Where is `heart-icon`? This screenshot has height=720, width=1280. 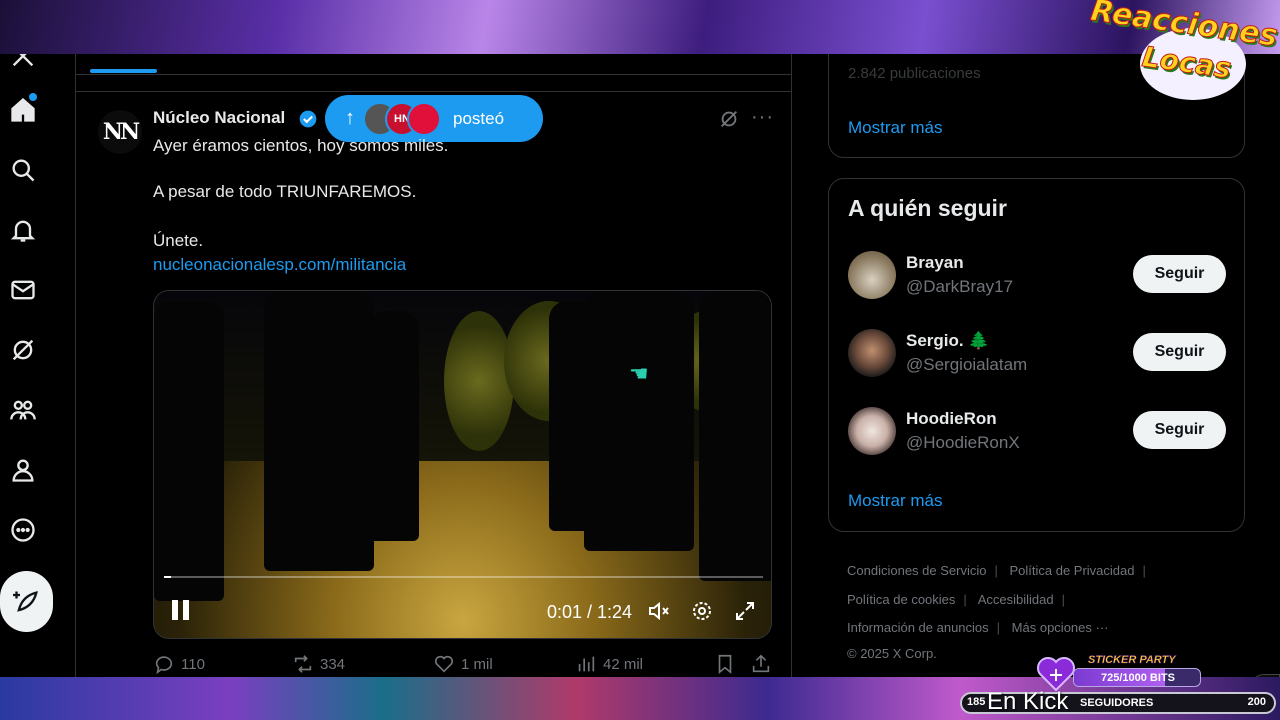
heart-icon is located at coordinates (444, 664).